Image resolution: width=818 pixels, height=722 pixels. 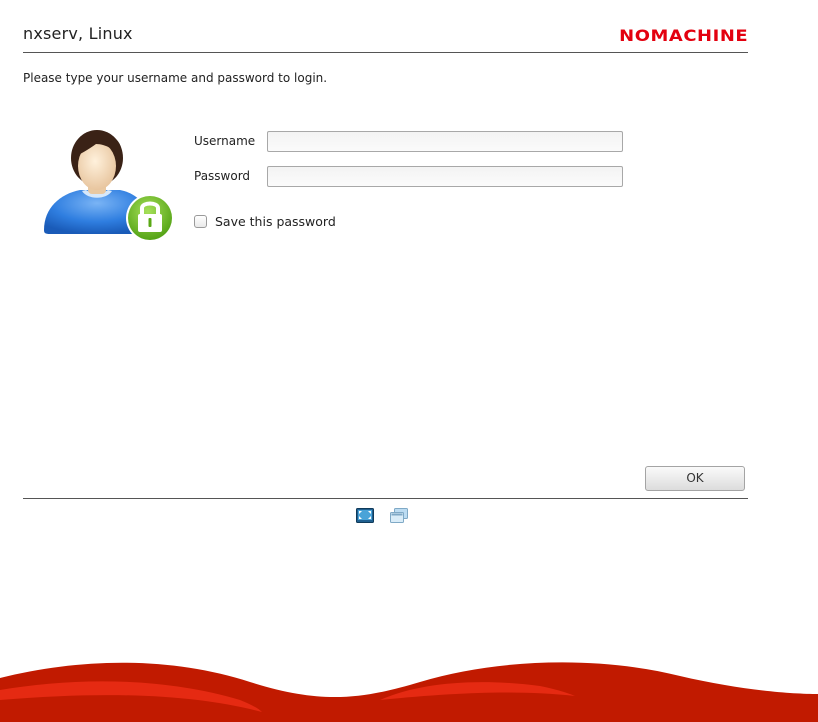 I want to click on server-title: nxserv, Linux, so click(x=78, y=33).